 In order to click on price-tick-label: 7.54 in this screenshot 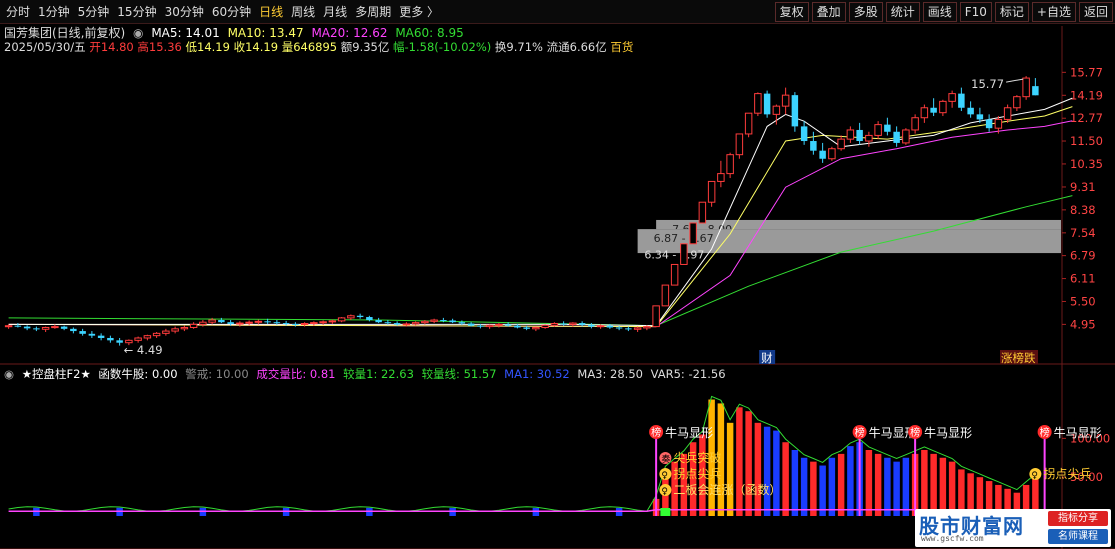, I will do `click(1083, 233)`.